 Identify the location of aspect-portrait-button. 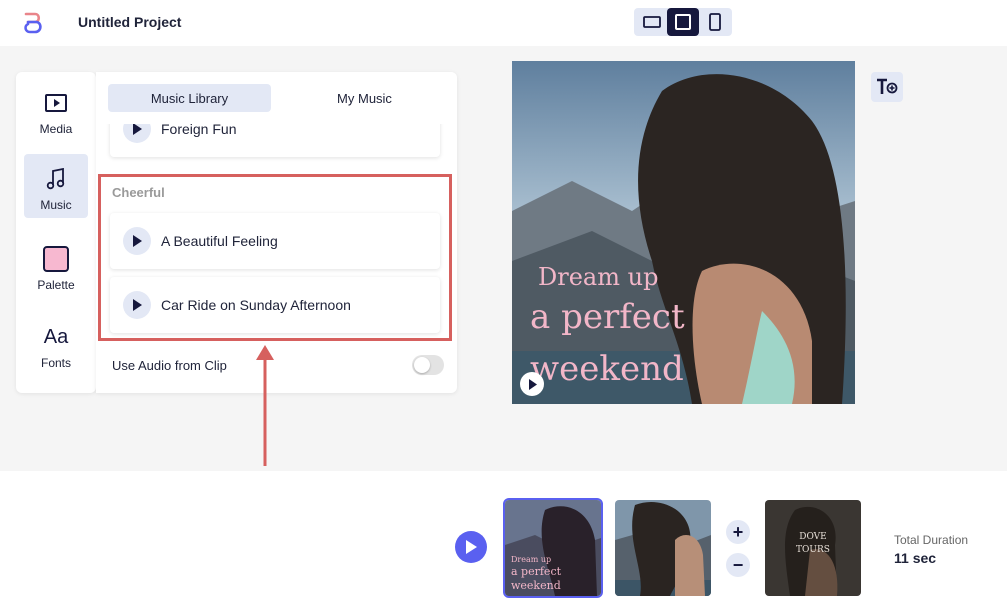
(715, 22).